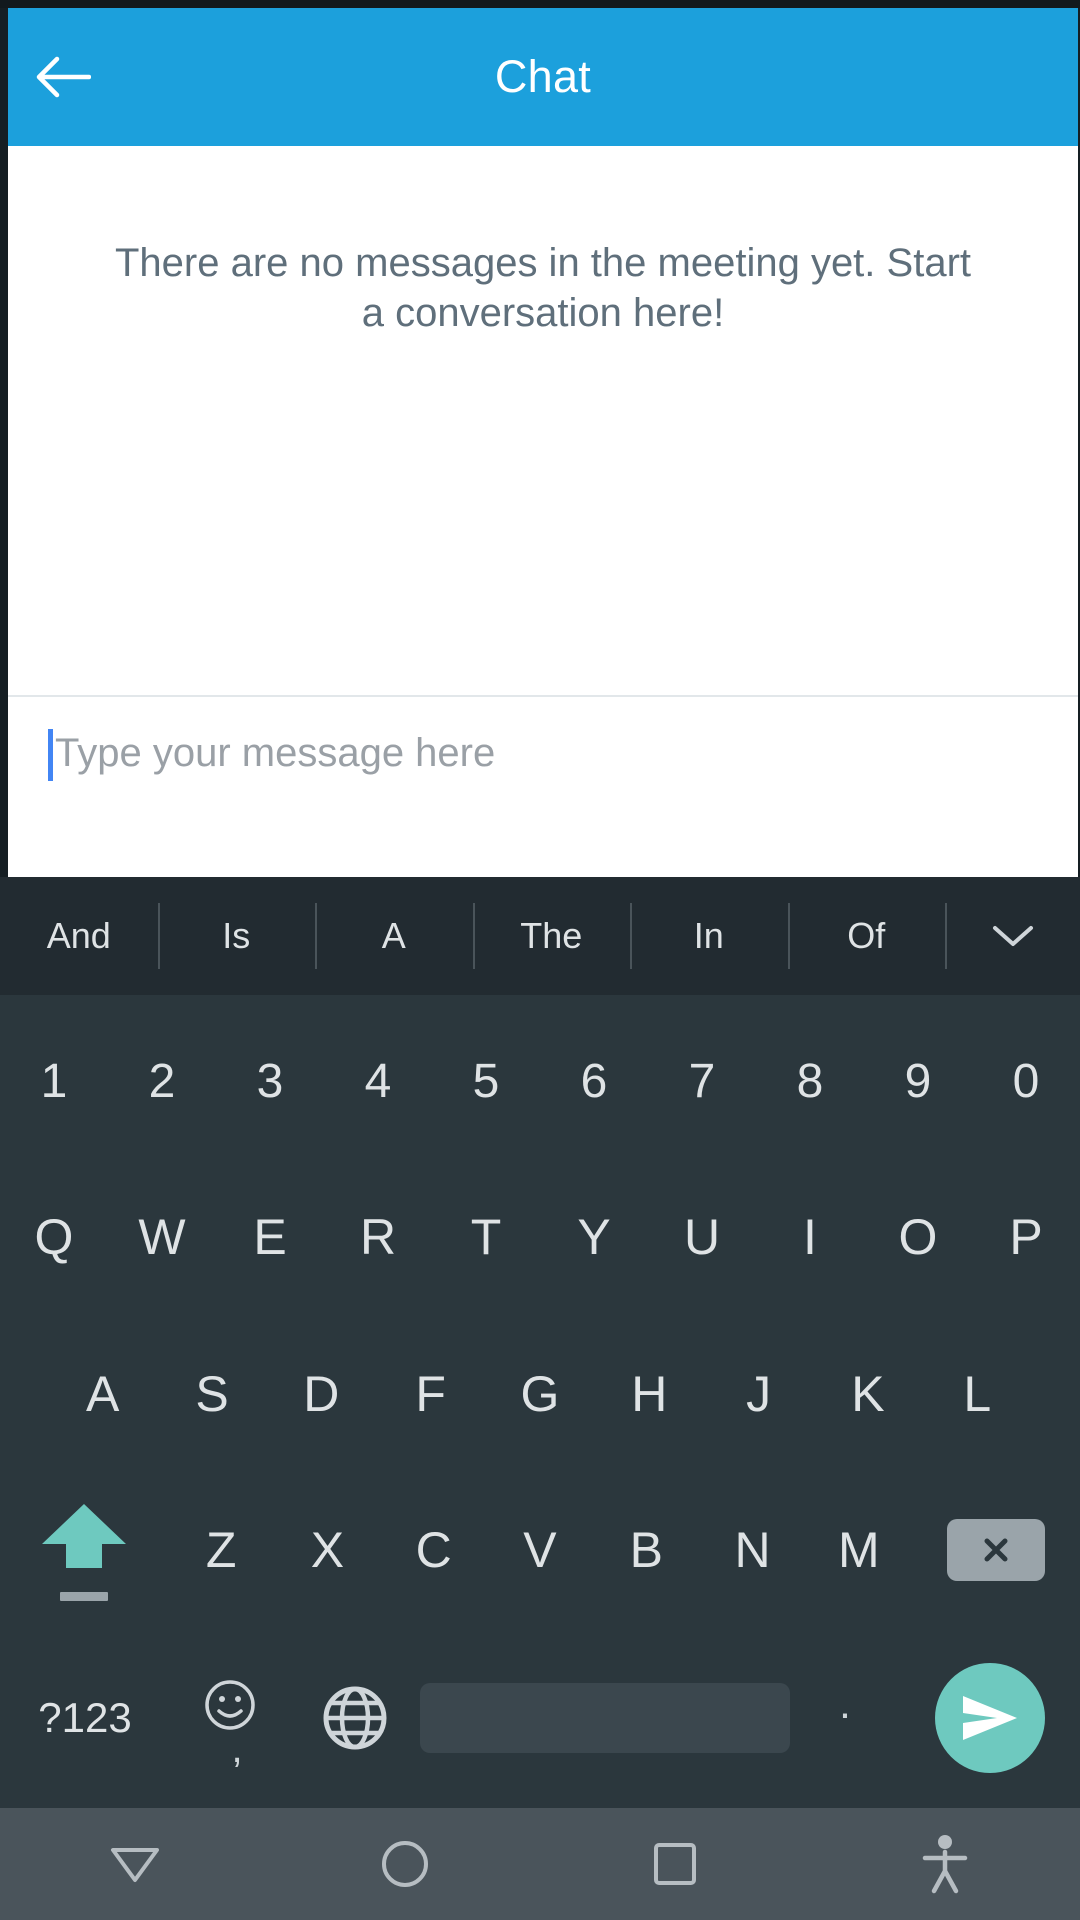 The image size is (1080, 1920). I want to click on key-e: E, so click(270, 1237).